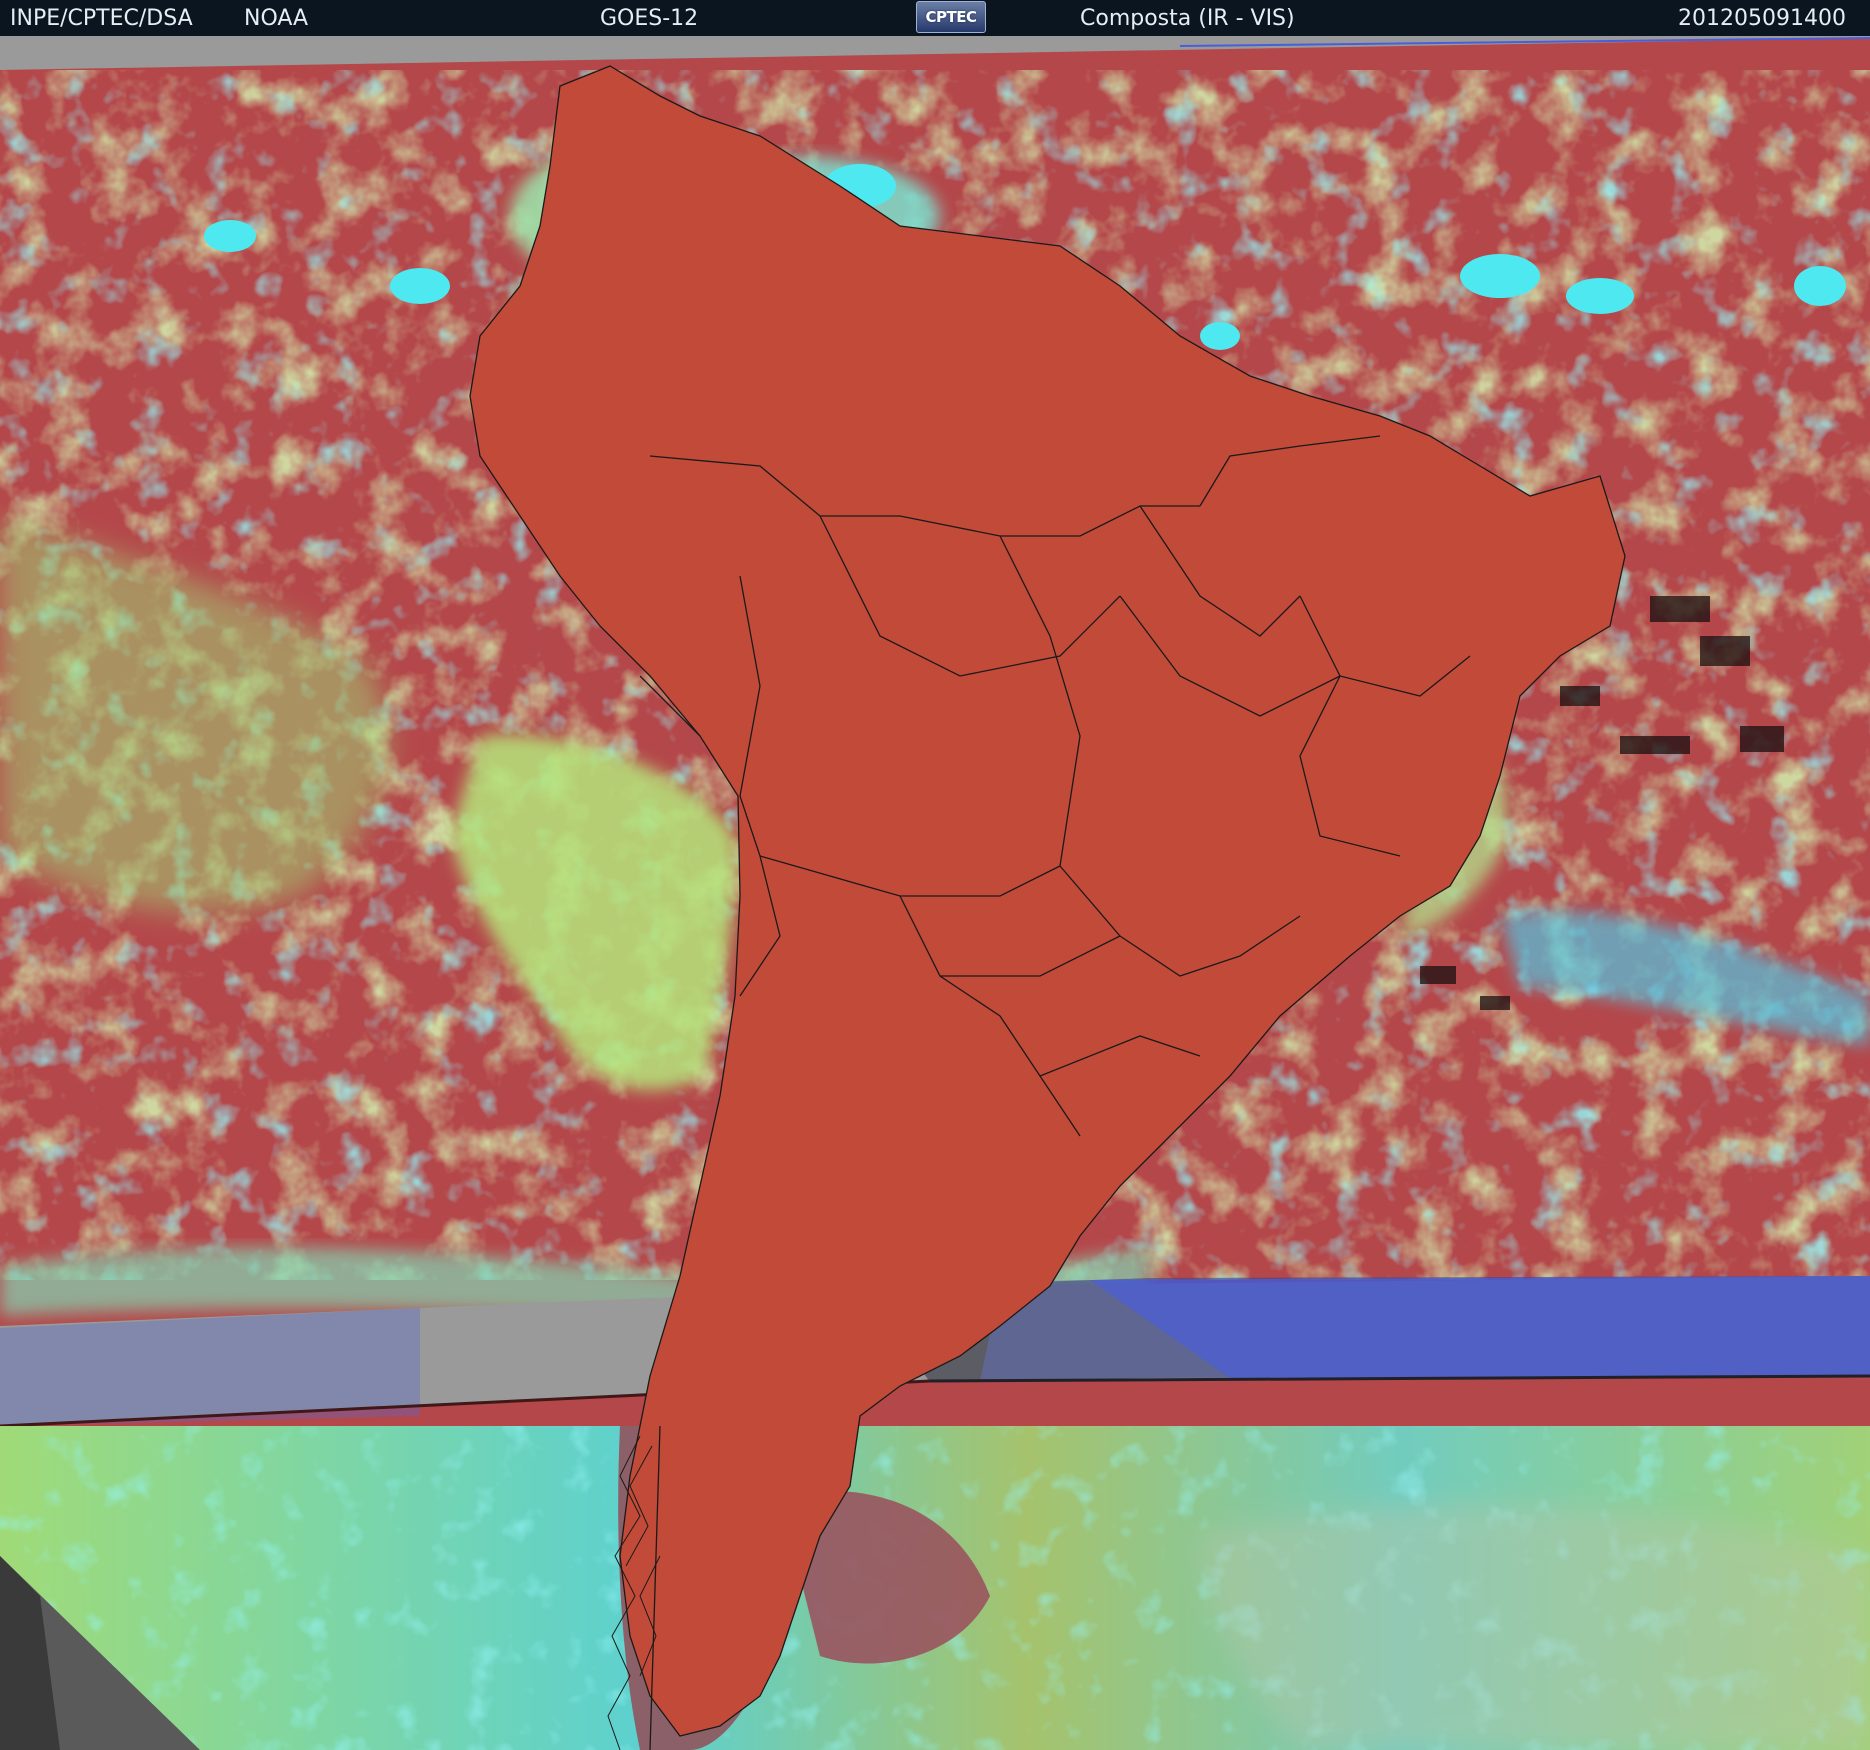 The height and width of the screenshot is (1750, 1870). What do you see at coordinates (1762, 18) in the screenshot?
I see `timestamp-label: 201205091400` at bounding box center [1762, 18].